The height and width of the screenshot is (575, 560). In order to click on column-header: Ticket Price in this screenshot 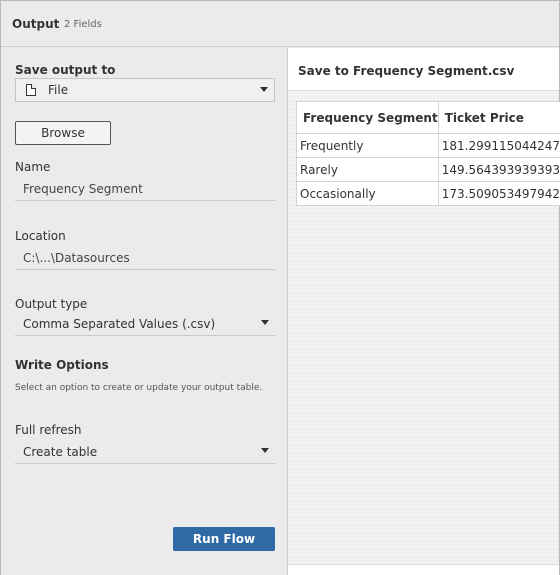, I will do `click(498, 117)`.